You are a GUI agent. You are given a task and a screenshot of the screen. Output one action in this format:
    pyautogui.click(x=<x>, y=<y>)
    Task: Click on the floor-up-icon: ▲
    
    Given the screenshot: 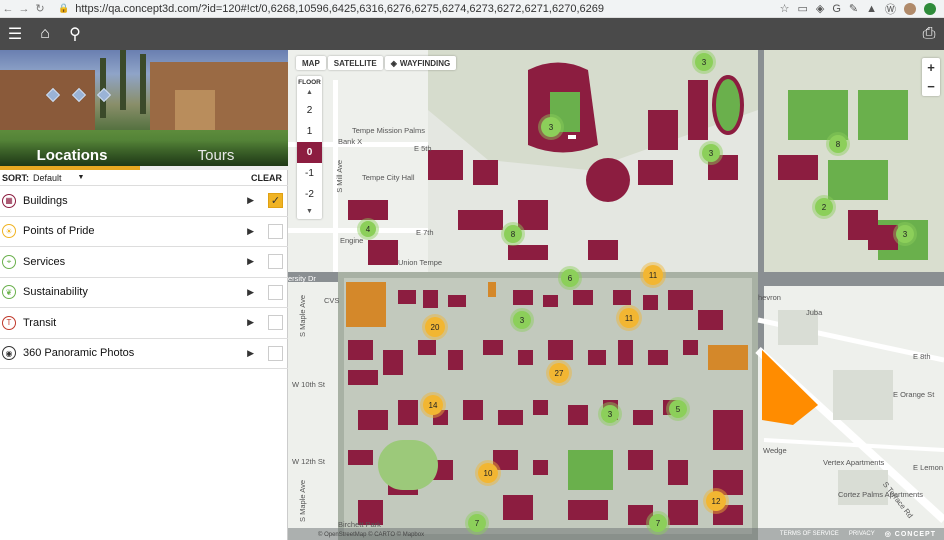 What is the action you would take?
    pyautogui.click(x=309, y=93)
    